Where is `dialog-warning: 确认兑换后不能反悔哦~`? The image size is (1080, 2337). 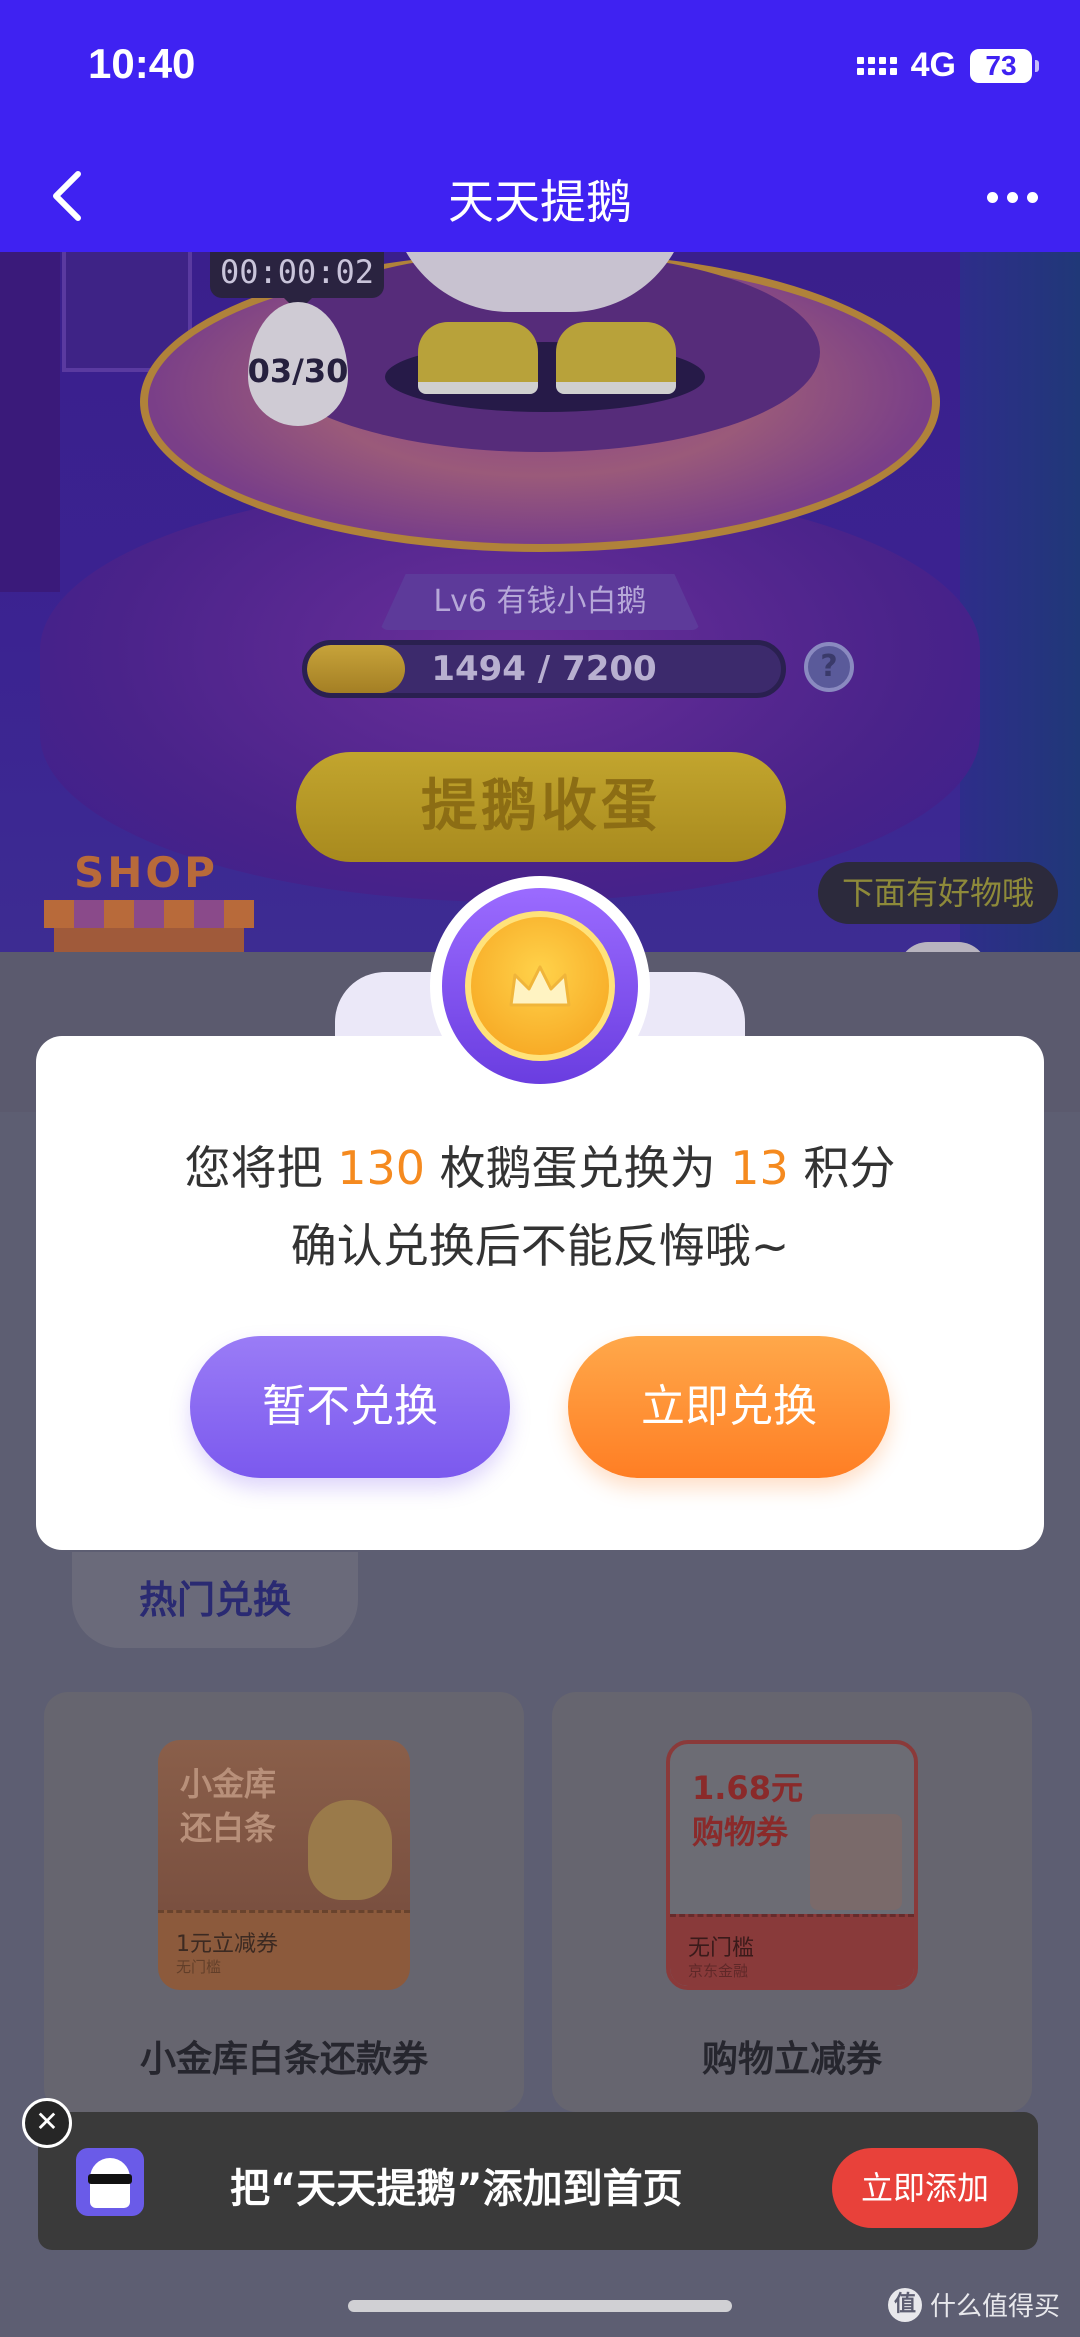 dialog-warning: 确认兑换后不能反悔哦~ is located at coordinates (540, 1246).